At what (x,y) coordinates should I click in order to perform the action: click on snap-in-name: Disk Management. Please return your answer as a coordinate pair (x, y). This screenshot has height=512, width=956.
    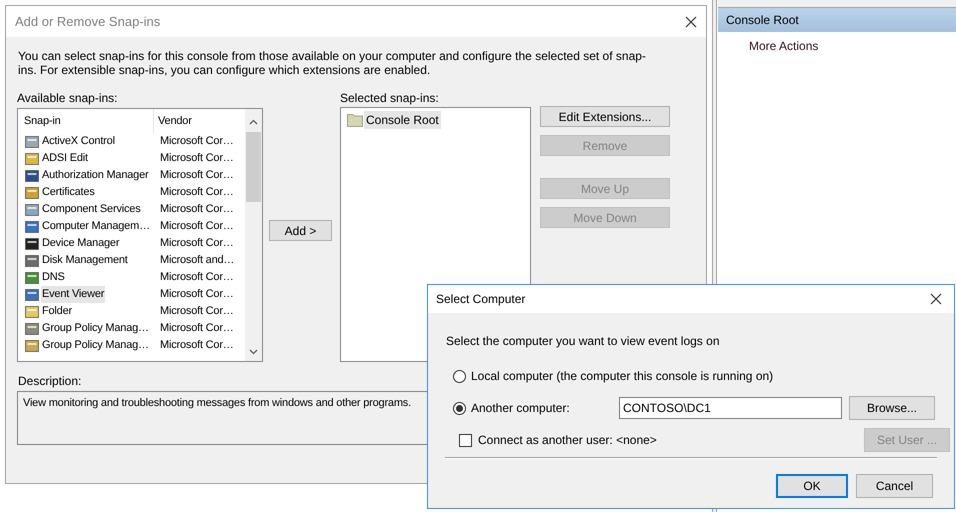
    Looking at the image, I should click on (85, 260).